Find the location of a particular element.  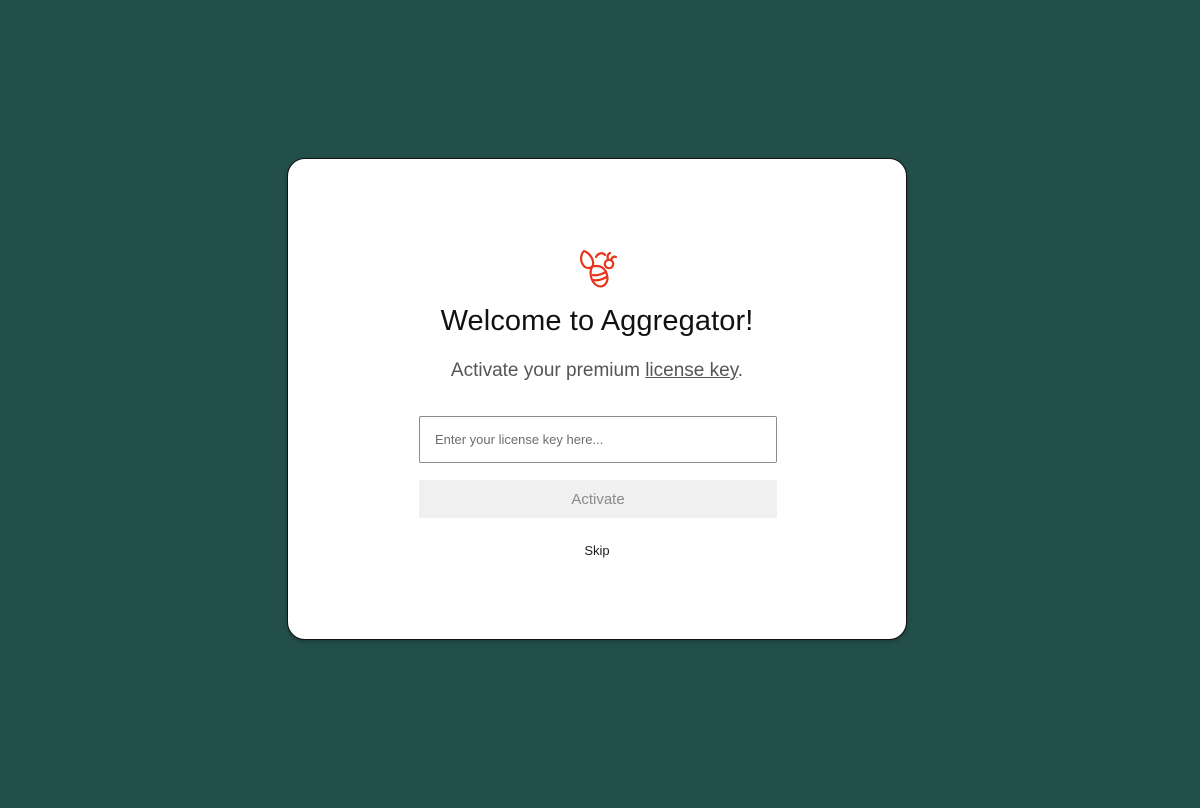

modal-subtitle: Activate your premium license key. is located at coordinates (597, 371).